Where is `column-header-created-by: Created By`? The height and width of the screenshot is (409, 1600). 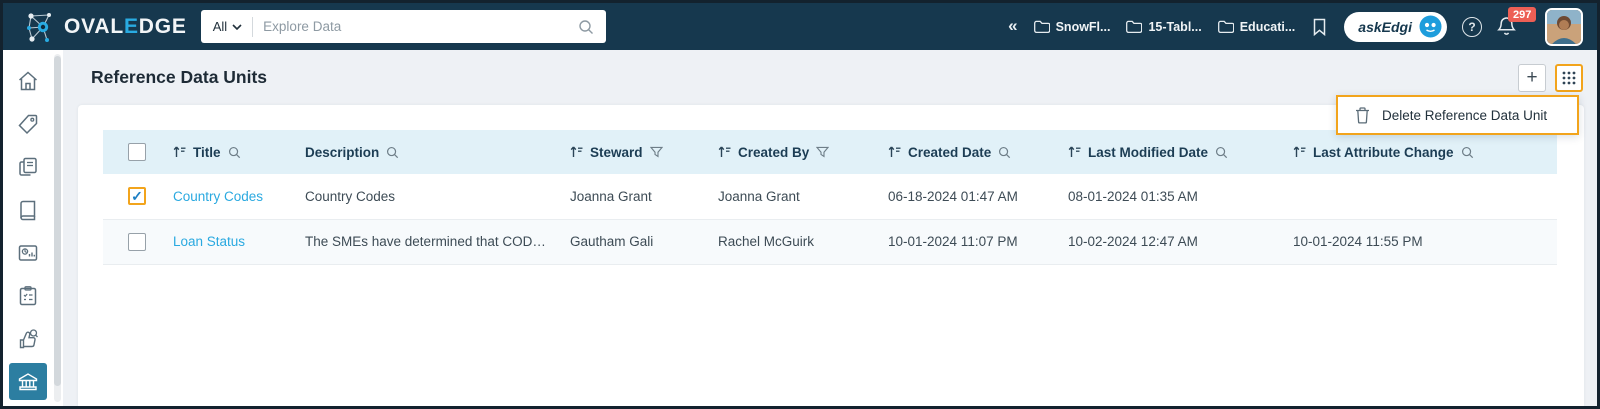 column-header-created-by: Created By is located at coordinates (795, 152).